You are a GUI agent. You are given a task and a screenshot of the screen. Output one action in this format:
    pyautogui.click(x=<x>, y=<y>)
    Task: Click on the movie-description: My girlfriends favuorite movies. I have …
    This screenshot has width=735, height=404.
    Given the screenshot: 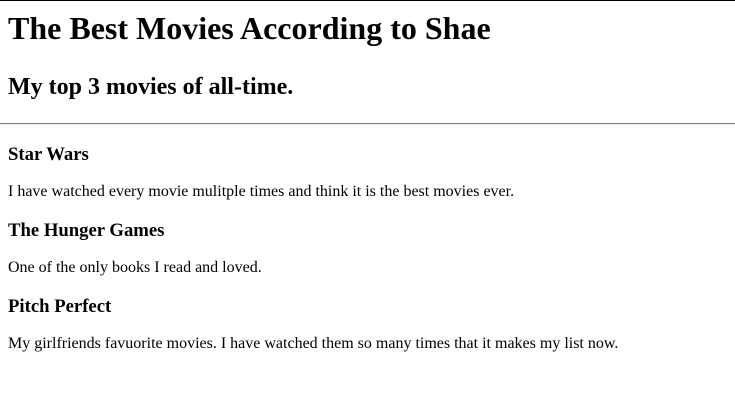 What is the action you would take?
    pyautogui.click(x=313, y=343)
    